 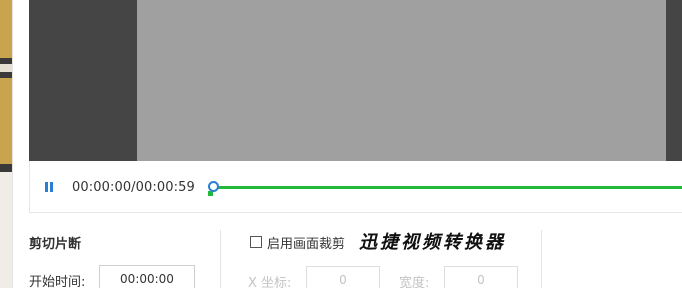 What do you see at coordinates (481, 277) in the screenshot?
I see `width-input: 0` at bounding box center [481, 277].